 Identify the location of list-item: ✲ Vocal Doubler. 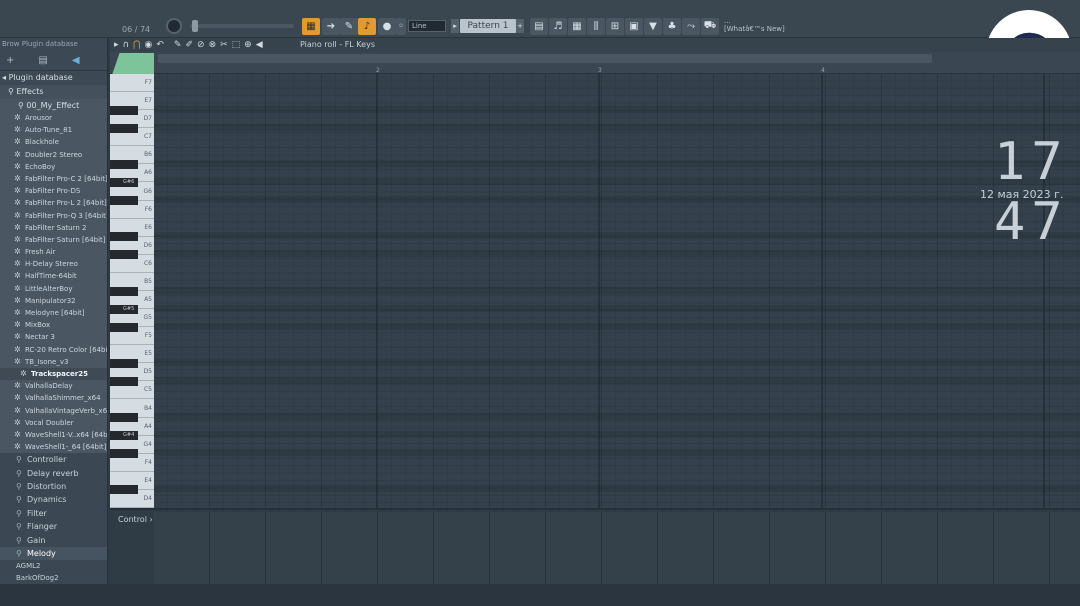
(53, 422).